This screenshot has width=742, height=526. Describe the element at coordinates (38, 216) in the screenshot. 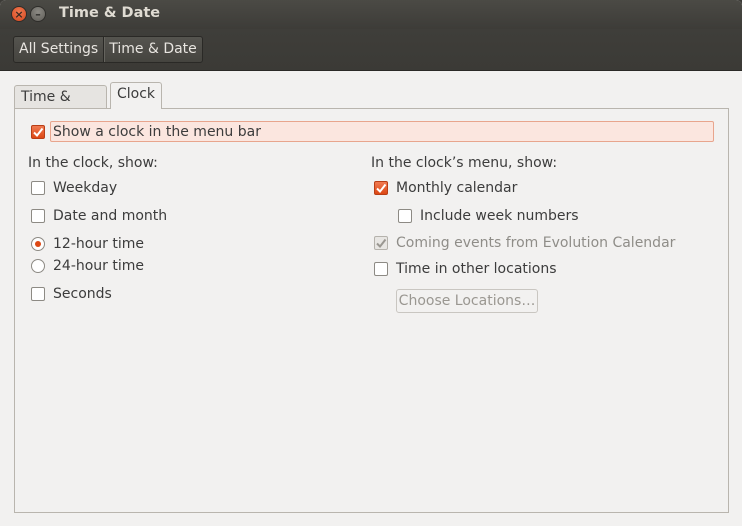

I see `date-month-checkbox` at that location.